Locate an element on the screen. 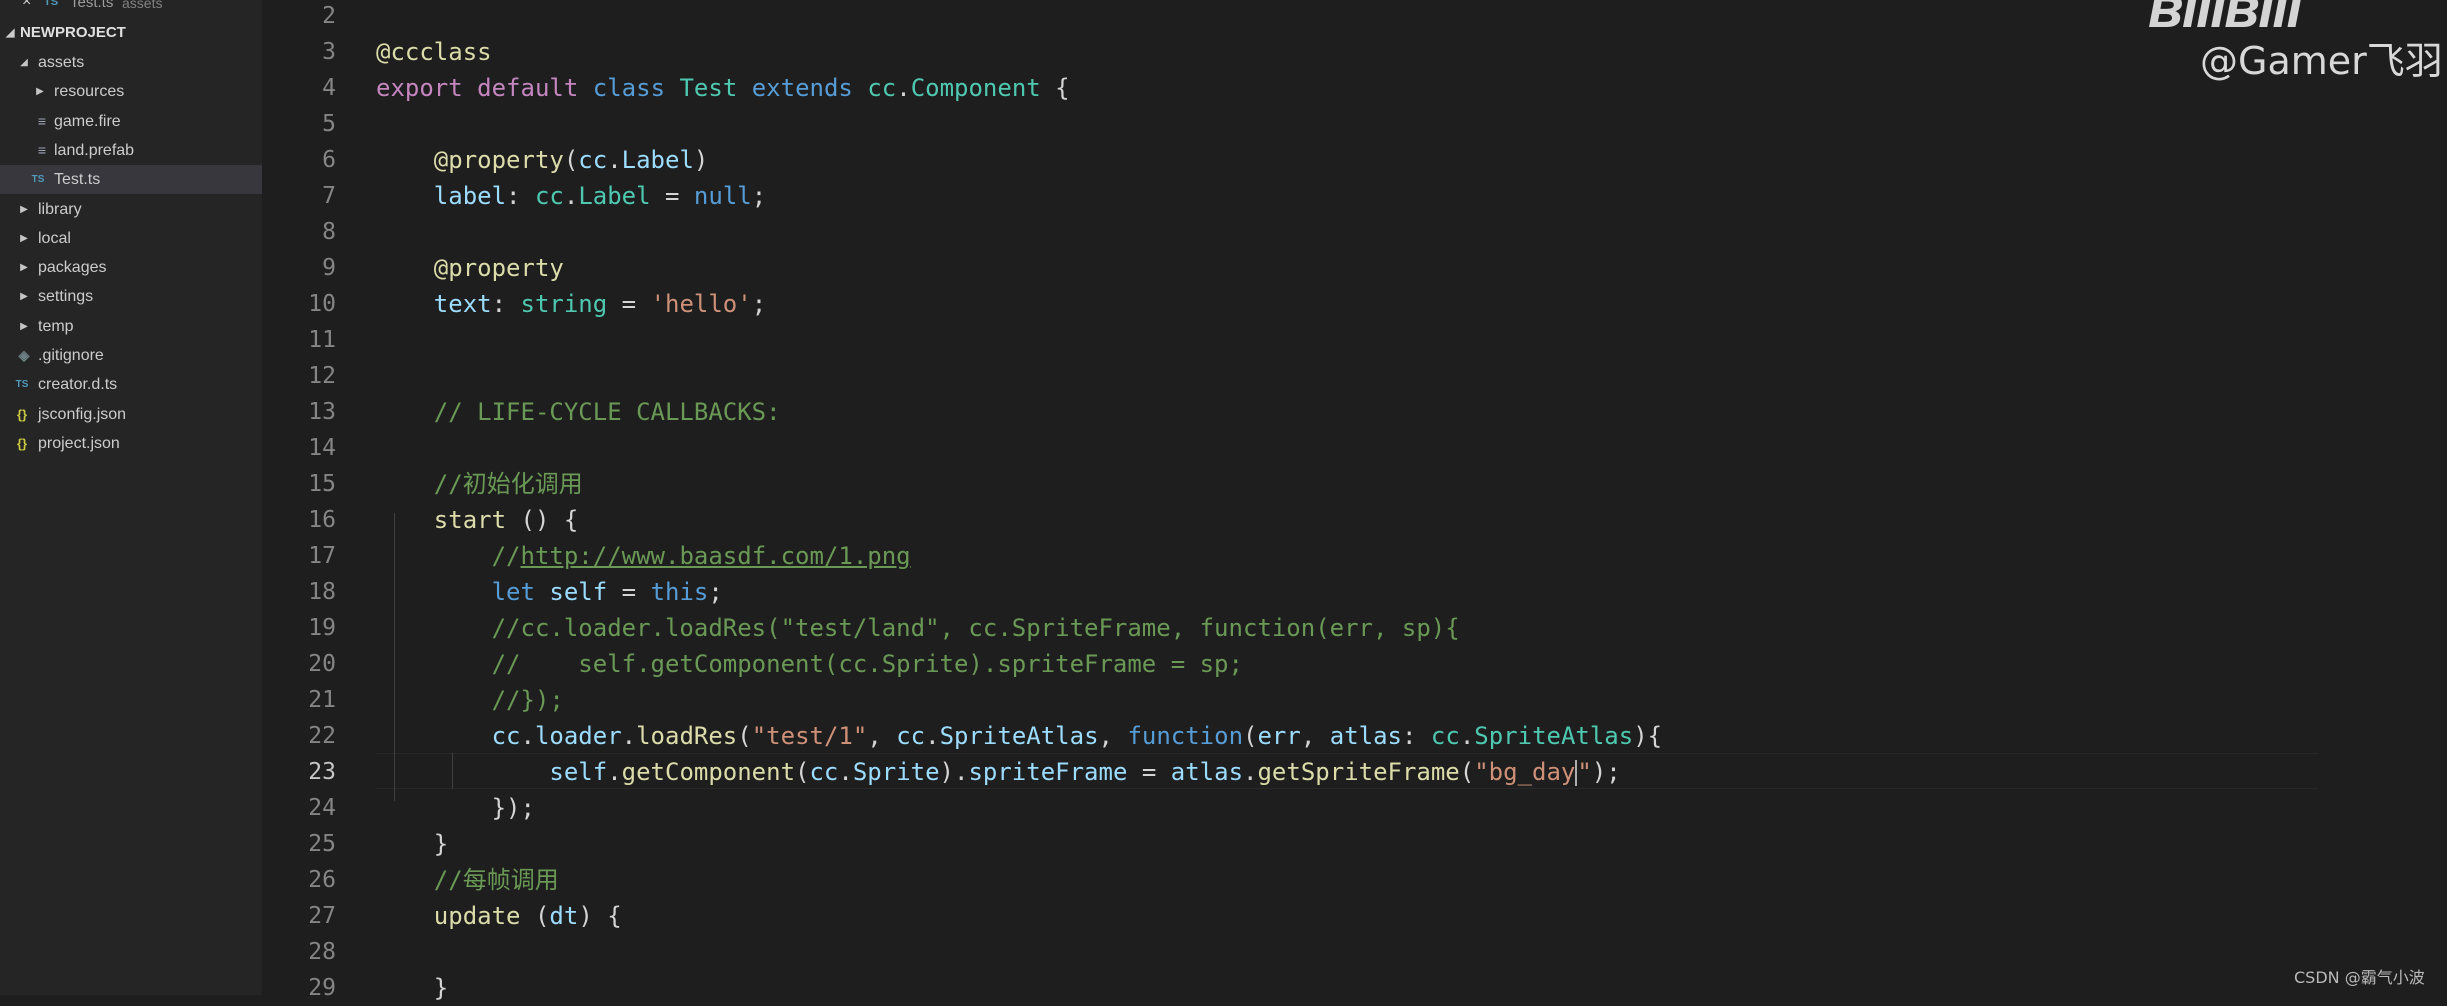 The height and width of the screenshot is (1006, 2447). code-line: @property(cc.Label) is located at coordinates (542, 160).